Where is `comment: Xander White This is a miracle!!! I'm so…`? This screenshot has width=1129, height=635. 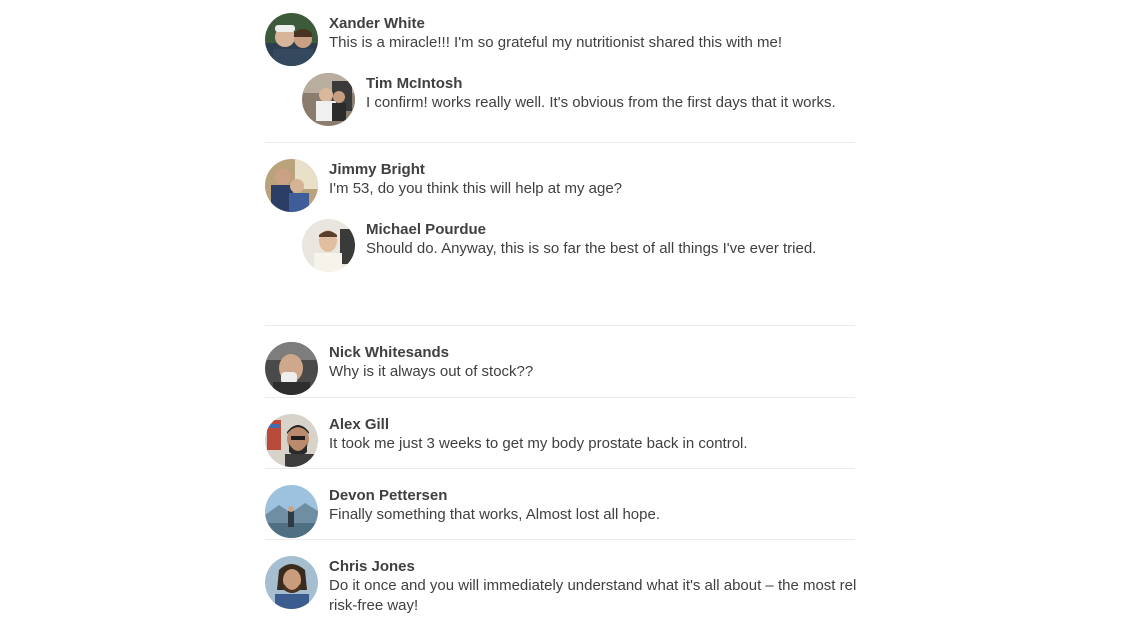
comment: Xander White This is a miracle!!! I'm so… is located at coordinates (523, 39).